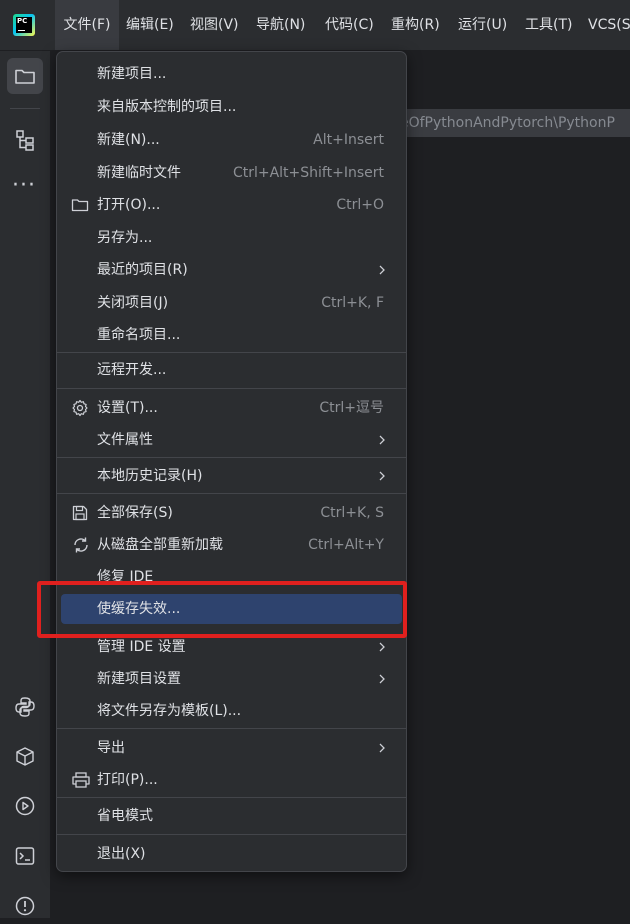 This screenshot has height=924, width=630. What do you see at coordinates (150, 25) in the screenshot?
I see `menu-edit: 编辑(E)` at bounding box center [150, 25].